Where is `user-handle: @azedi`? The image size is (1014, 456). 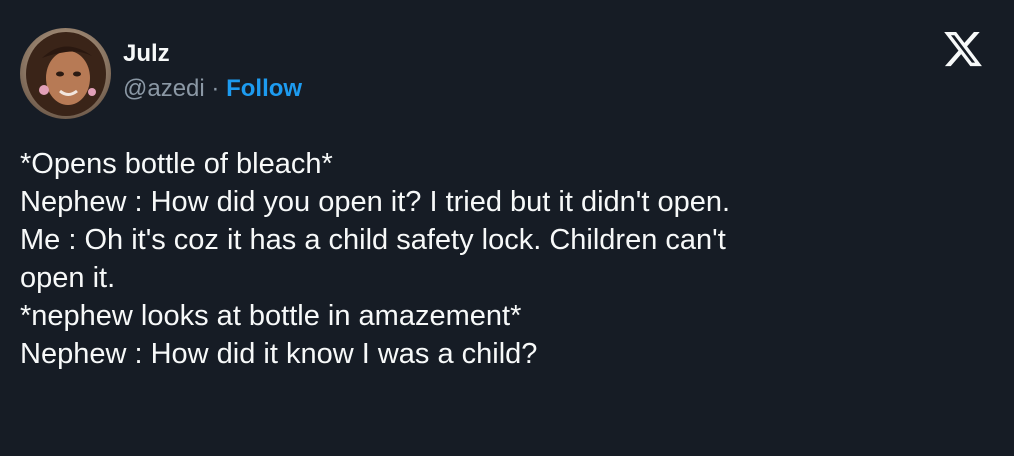
user-handle: @azedi is located at coordinates (164, 88).